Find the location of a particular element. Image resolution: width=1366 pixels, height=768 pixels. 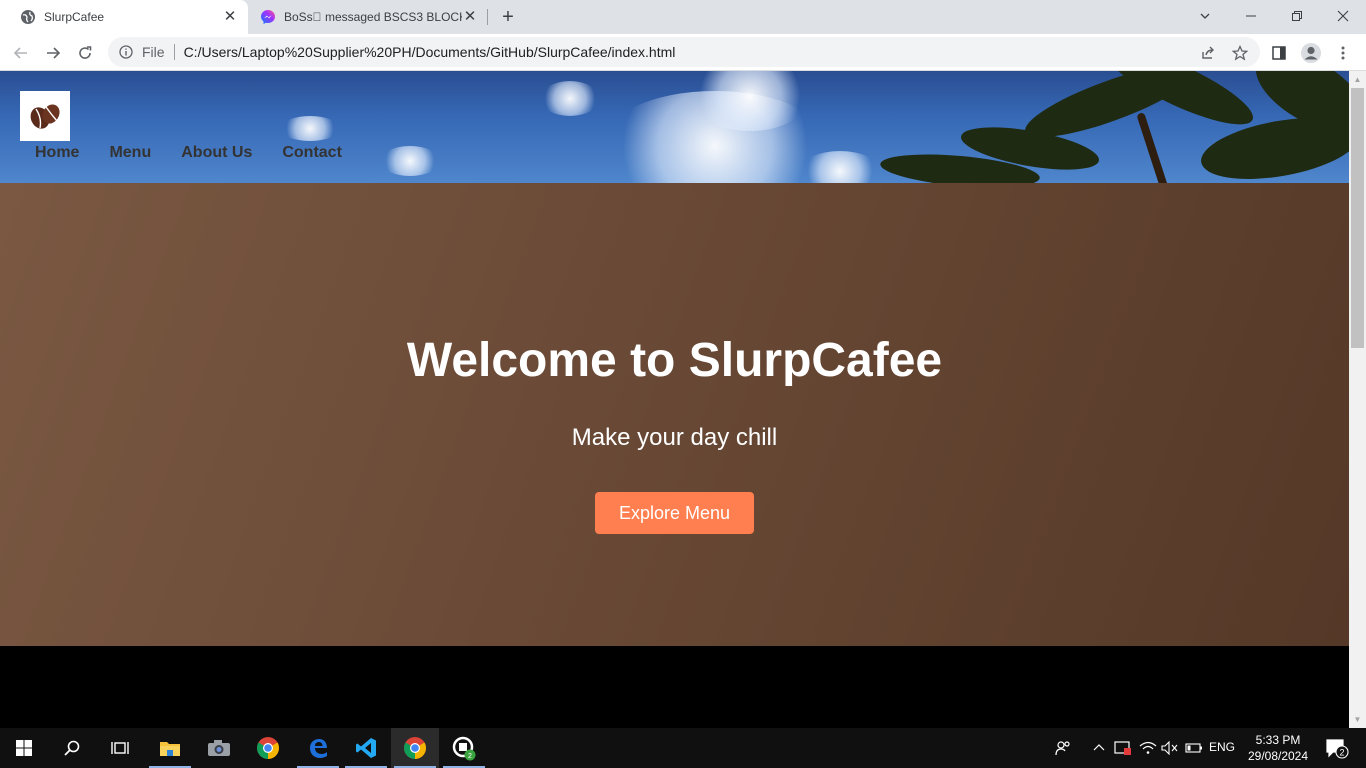

explore-menu-button: Explore Menu is located at coordinates (674, 513).